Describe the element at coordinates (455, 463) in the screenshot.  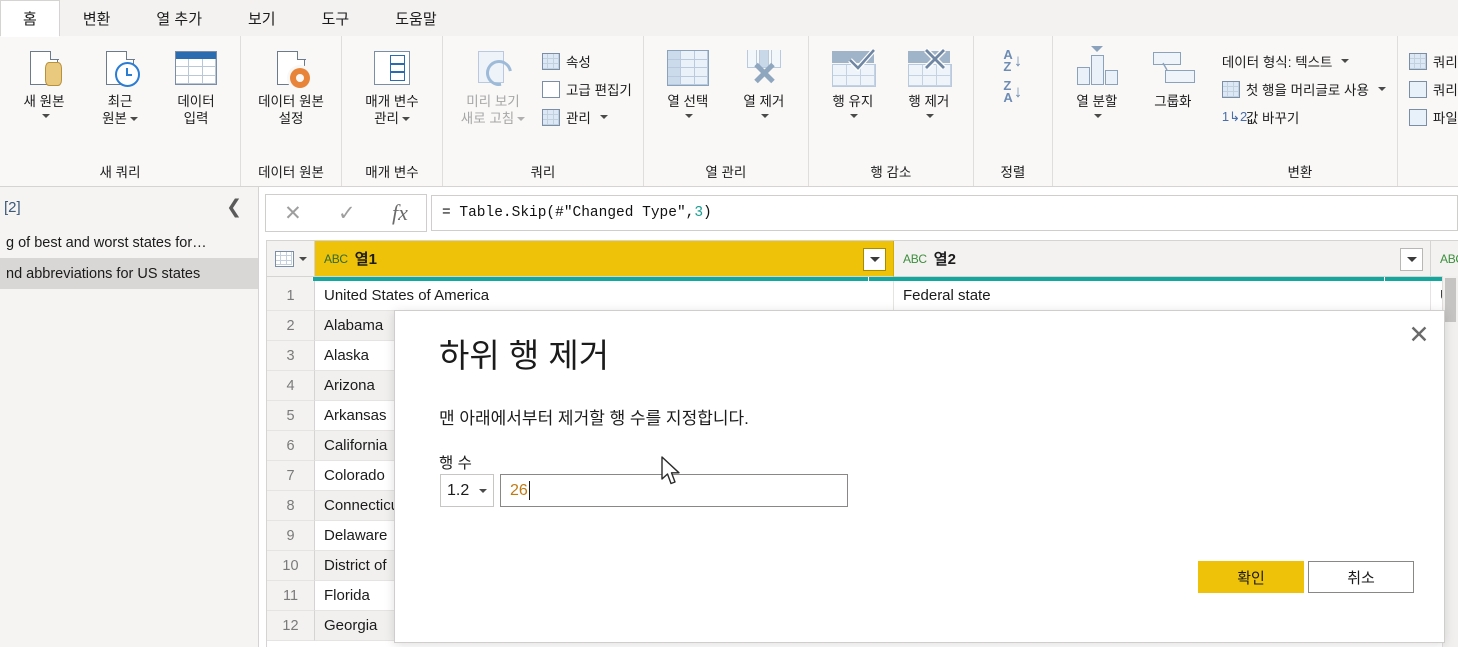
I see `row-count-label: 행 수` at that location.